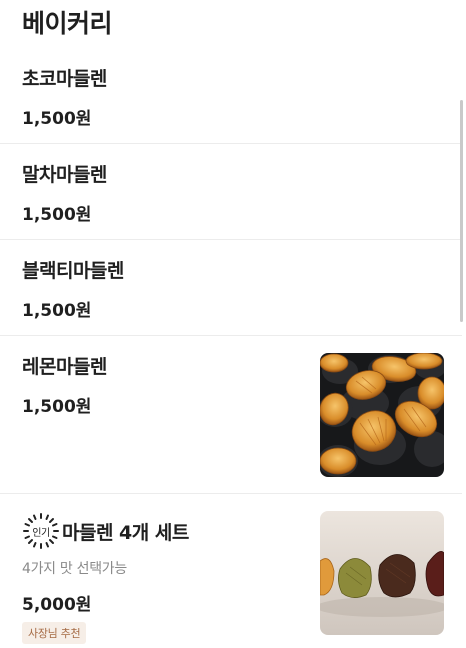  What do you see at coordinates (67, 23) in the screenshot?
I see `section-title: 베이커리` at bounding box center [67, 23].